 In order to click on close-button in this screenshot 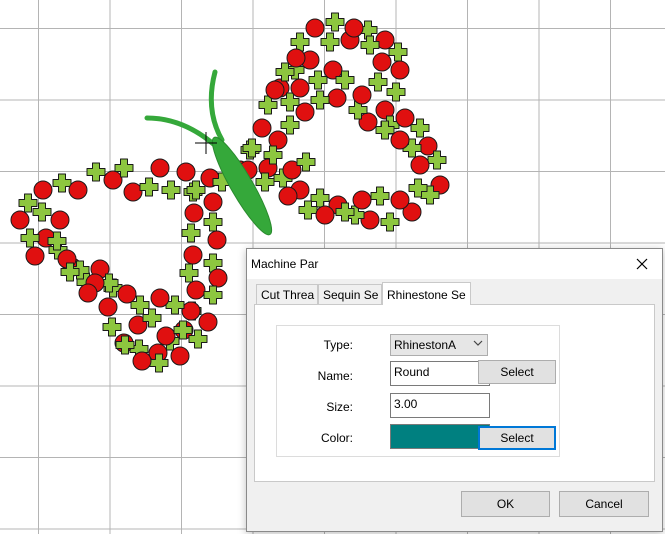, I will do `click(642, 264)`.